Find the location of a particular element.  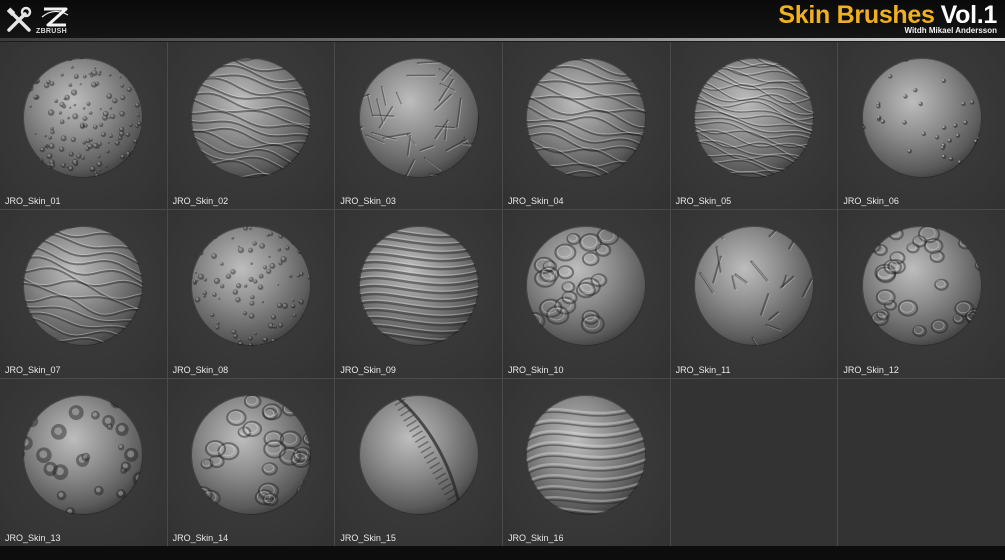

page-title: Skin Brushes Vol.1 is located at coordinates (887, 15).